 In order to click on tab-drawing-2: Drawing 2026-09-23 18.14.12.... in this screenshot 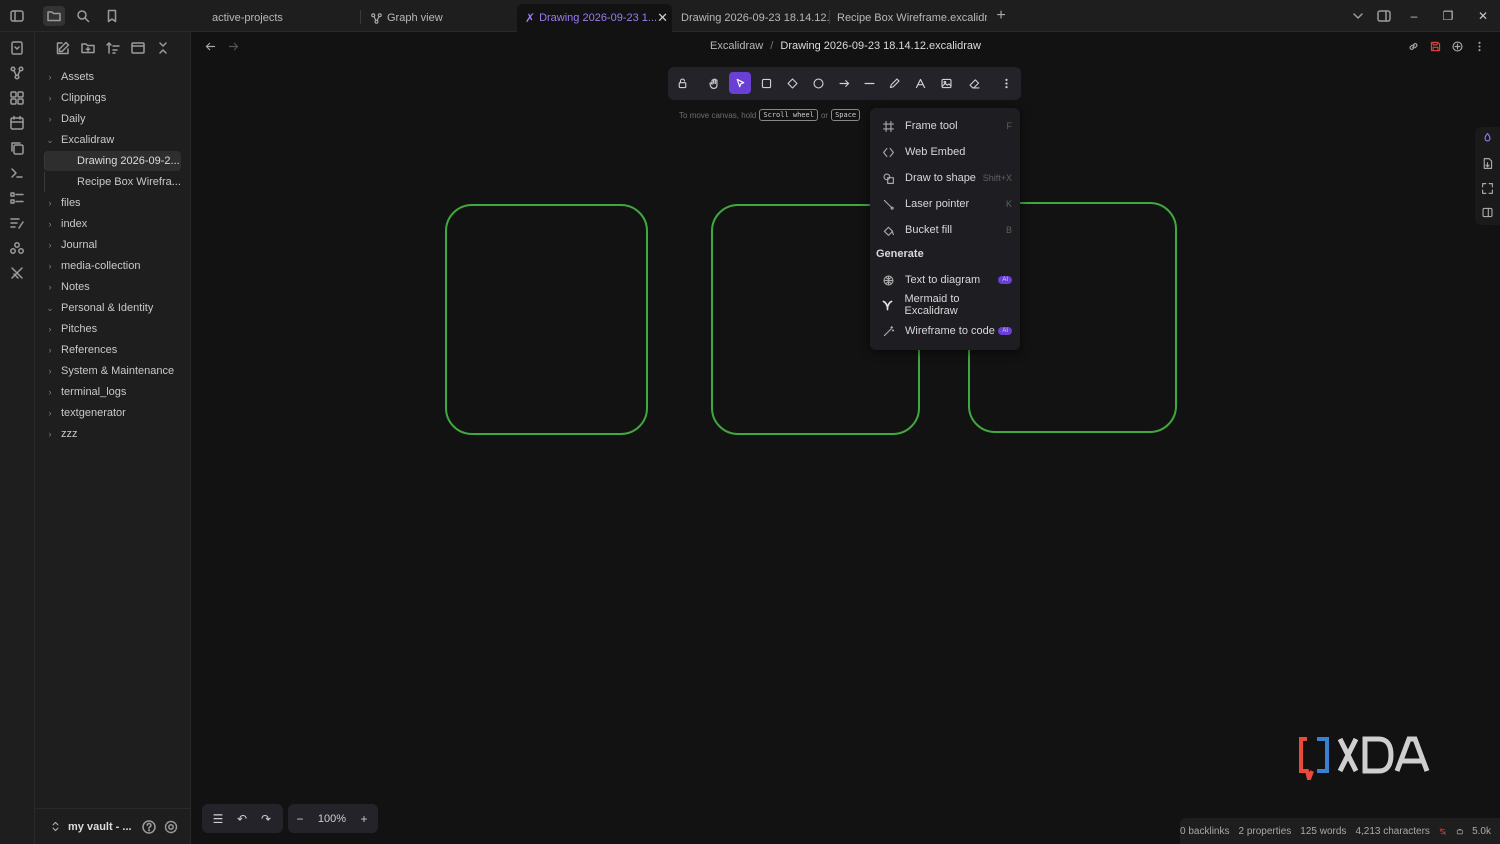, I will do `click(751, 18)`.